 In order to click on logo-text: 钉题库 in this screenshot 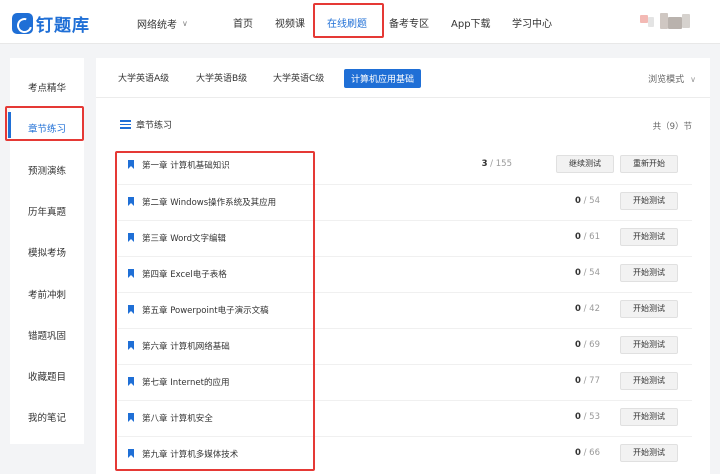, I will do `click(63, 26)`.